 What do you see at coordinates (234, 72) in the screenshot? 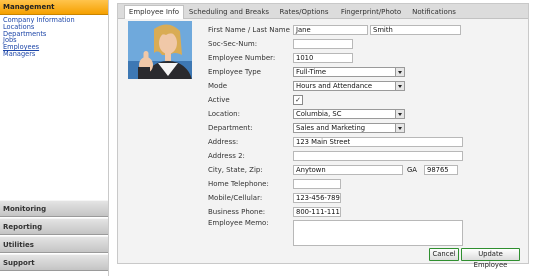
I see `employee-type-label: Employee Type` at bounding box center [234, 72].